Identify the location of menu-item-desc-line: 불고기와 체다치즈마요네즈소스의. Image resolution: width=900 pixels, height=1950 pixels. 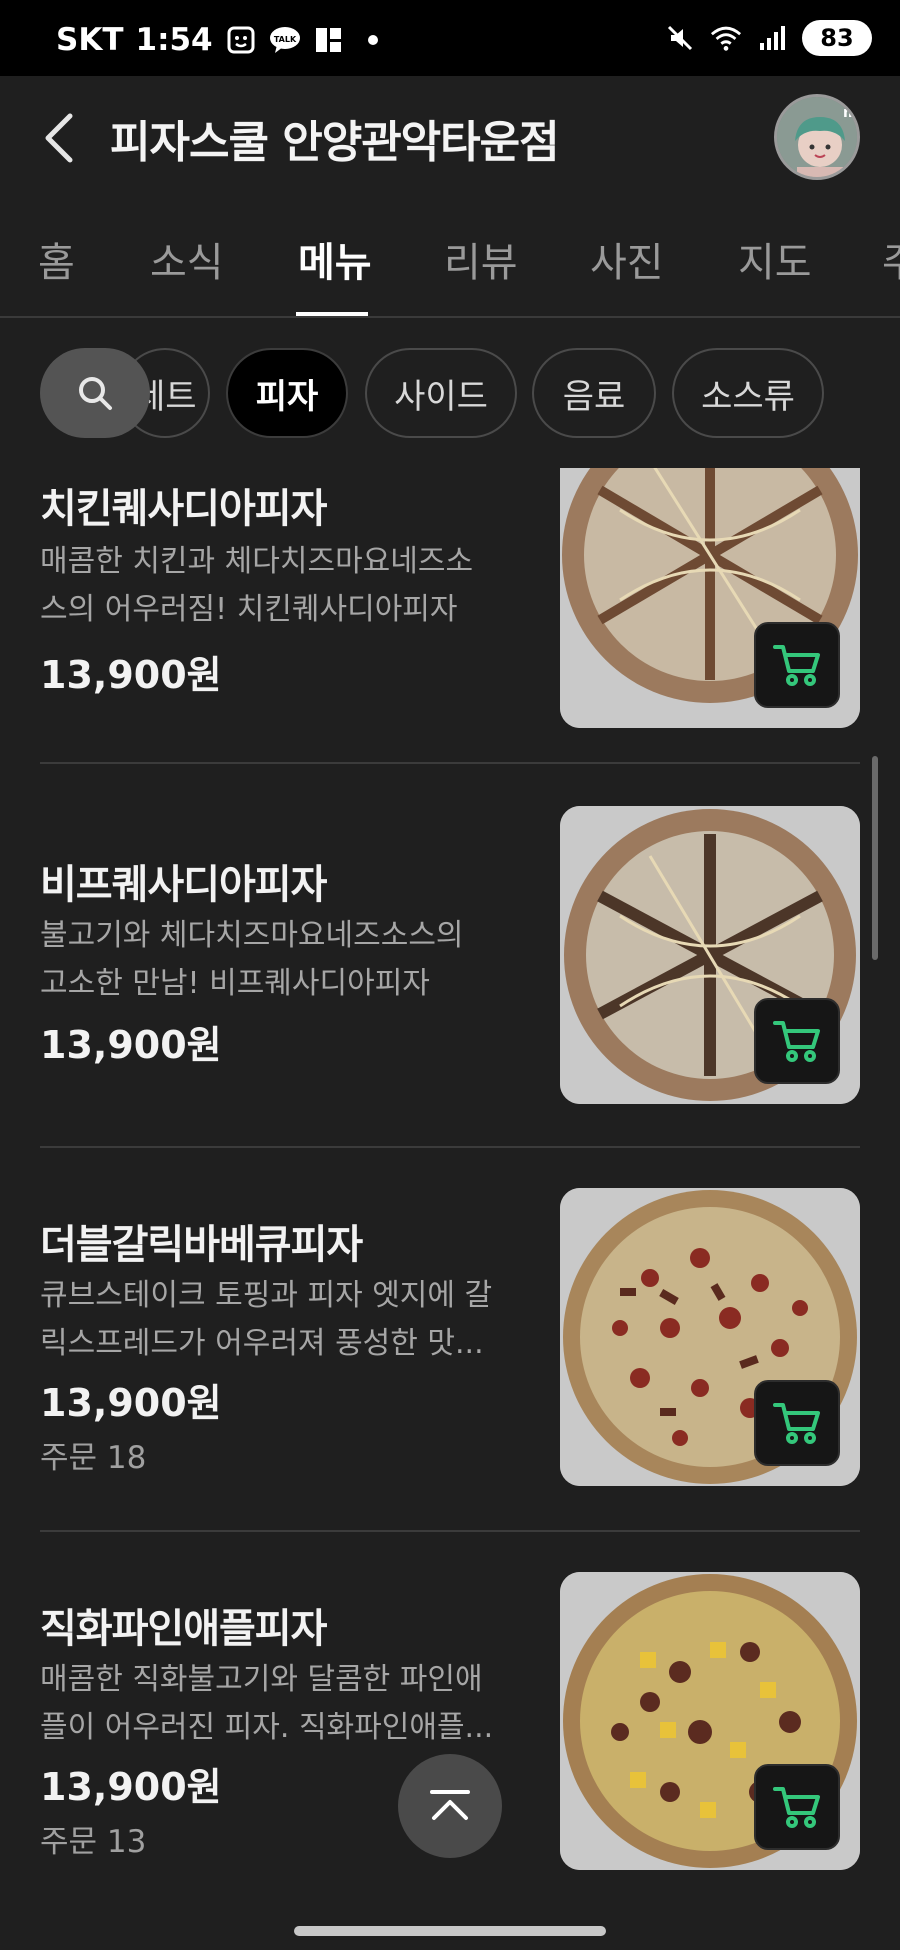
(252, 935).